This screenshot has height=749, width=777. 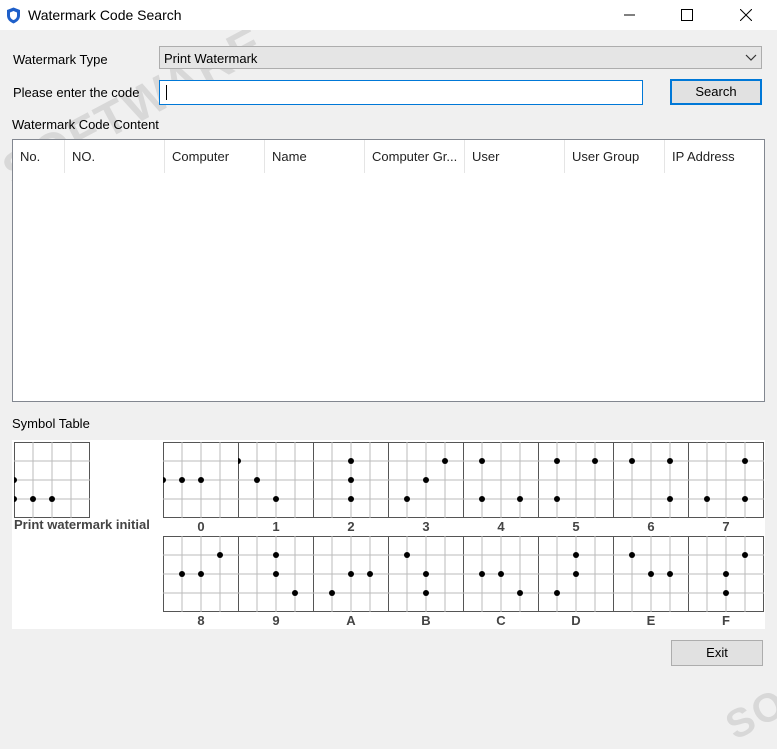 What do you see at coordinates (717, 653) in the screenshot?
I see `exit-button: Exit` at bounding box center [717, 653].